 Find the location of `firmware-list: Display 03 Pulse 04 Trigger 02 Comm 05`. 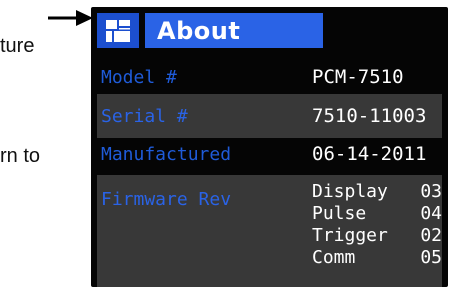

firmware-list: Display 03 Pulse 04 Trigger 02 Comm 05 is located at coordinates (377, 222).